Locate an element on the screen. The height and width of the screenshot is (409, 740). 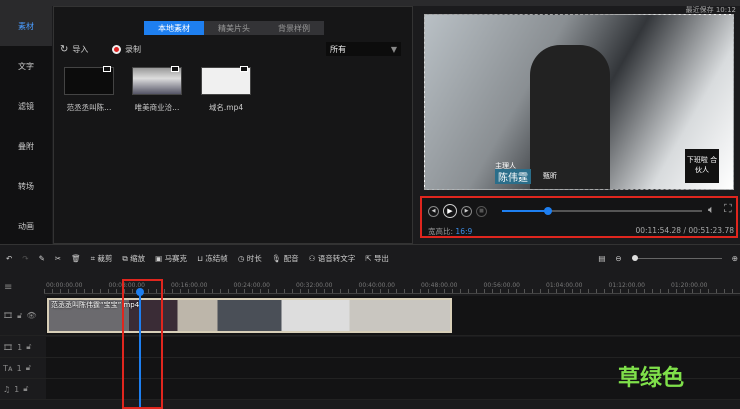
chevron-down-icon: ▼ is located at coordinates (393, 49).